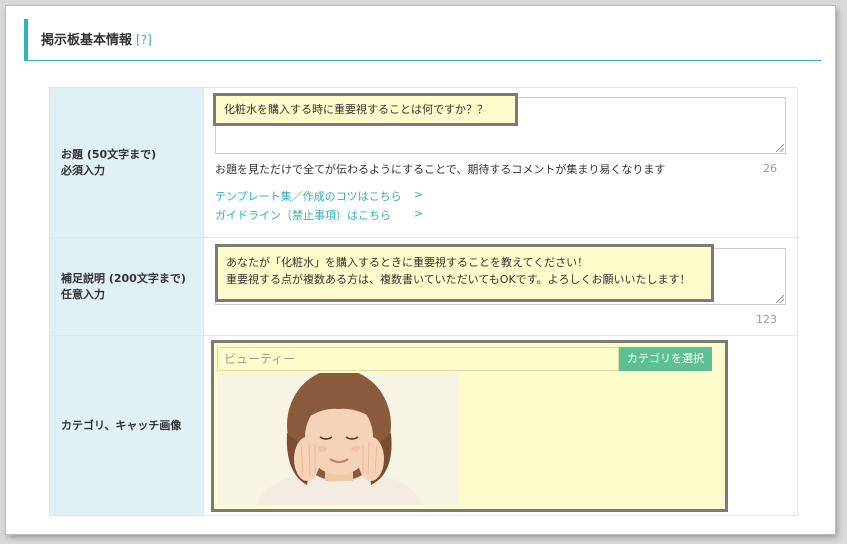 Image resolution: width=847 pixels, height=544 pixels. I want to click on category-label-text: カテゴリ、キャッチ画像, so click(121, 425).